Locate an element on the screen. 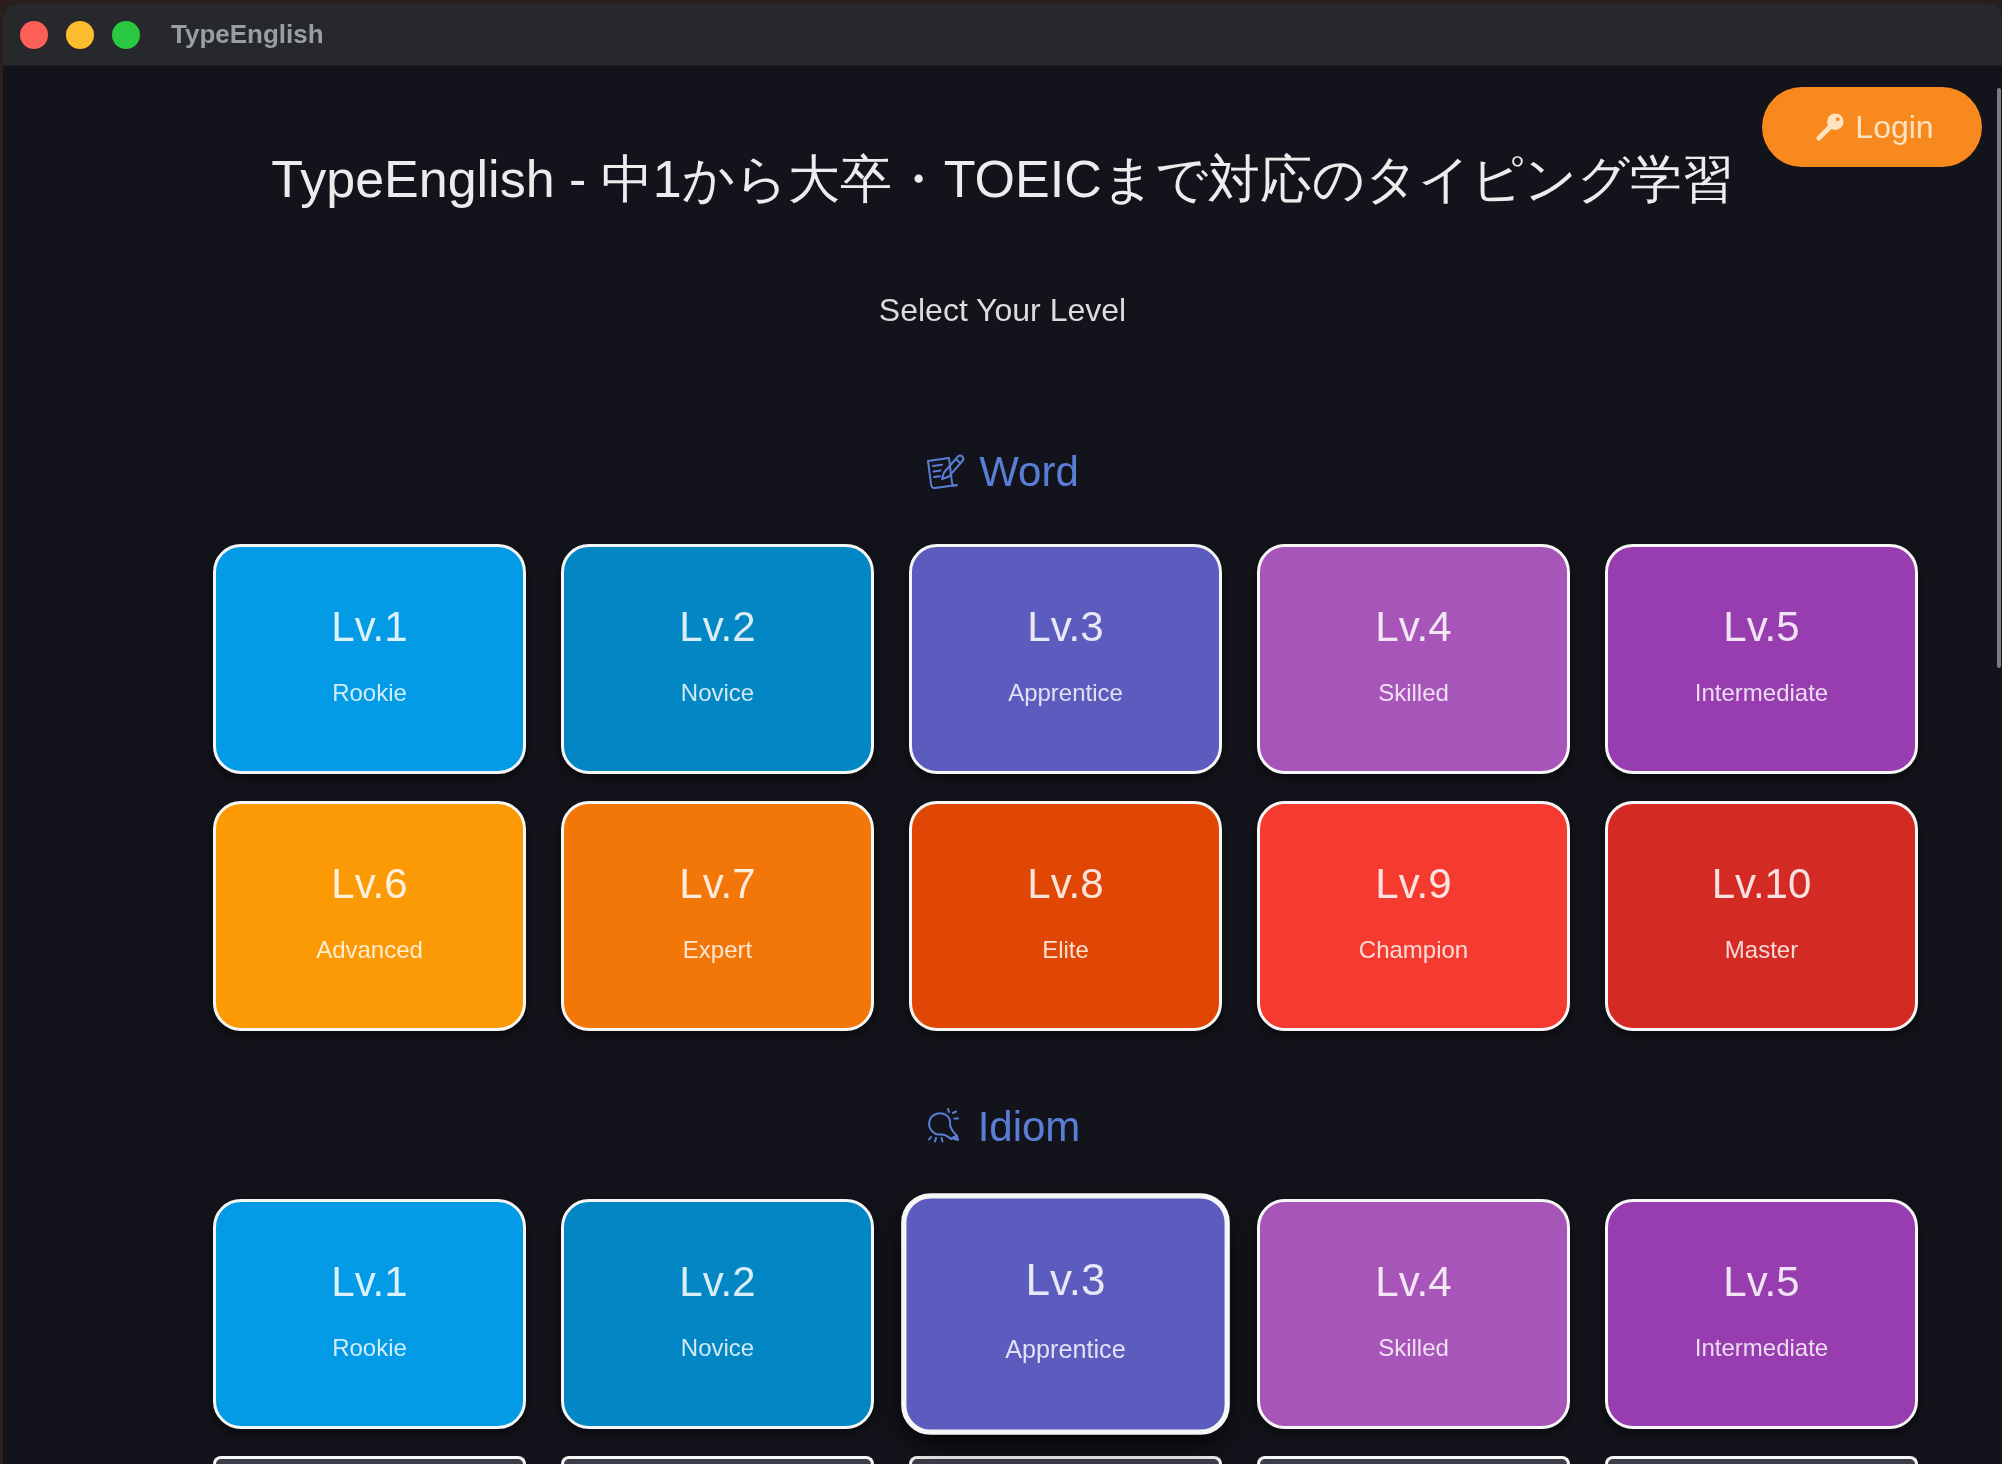 The image size is (2002, 1464). login-button: Login is located at coordinates (1872, 127).